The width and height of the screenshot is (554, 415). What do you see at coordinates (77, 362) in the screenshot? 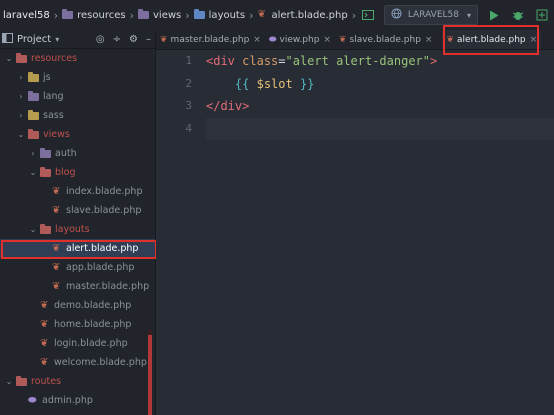
I see `tree-file-welcome-blade-php: ❦ welcome.blade.php` at bounding box center [77, 362].